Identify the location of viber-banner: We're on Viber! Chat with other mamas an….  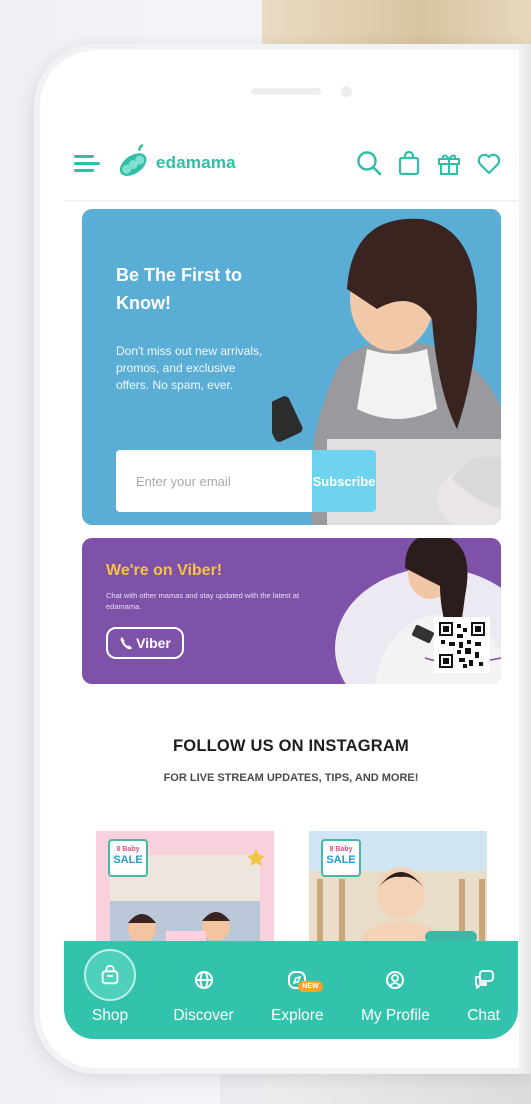
(291, 611).